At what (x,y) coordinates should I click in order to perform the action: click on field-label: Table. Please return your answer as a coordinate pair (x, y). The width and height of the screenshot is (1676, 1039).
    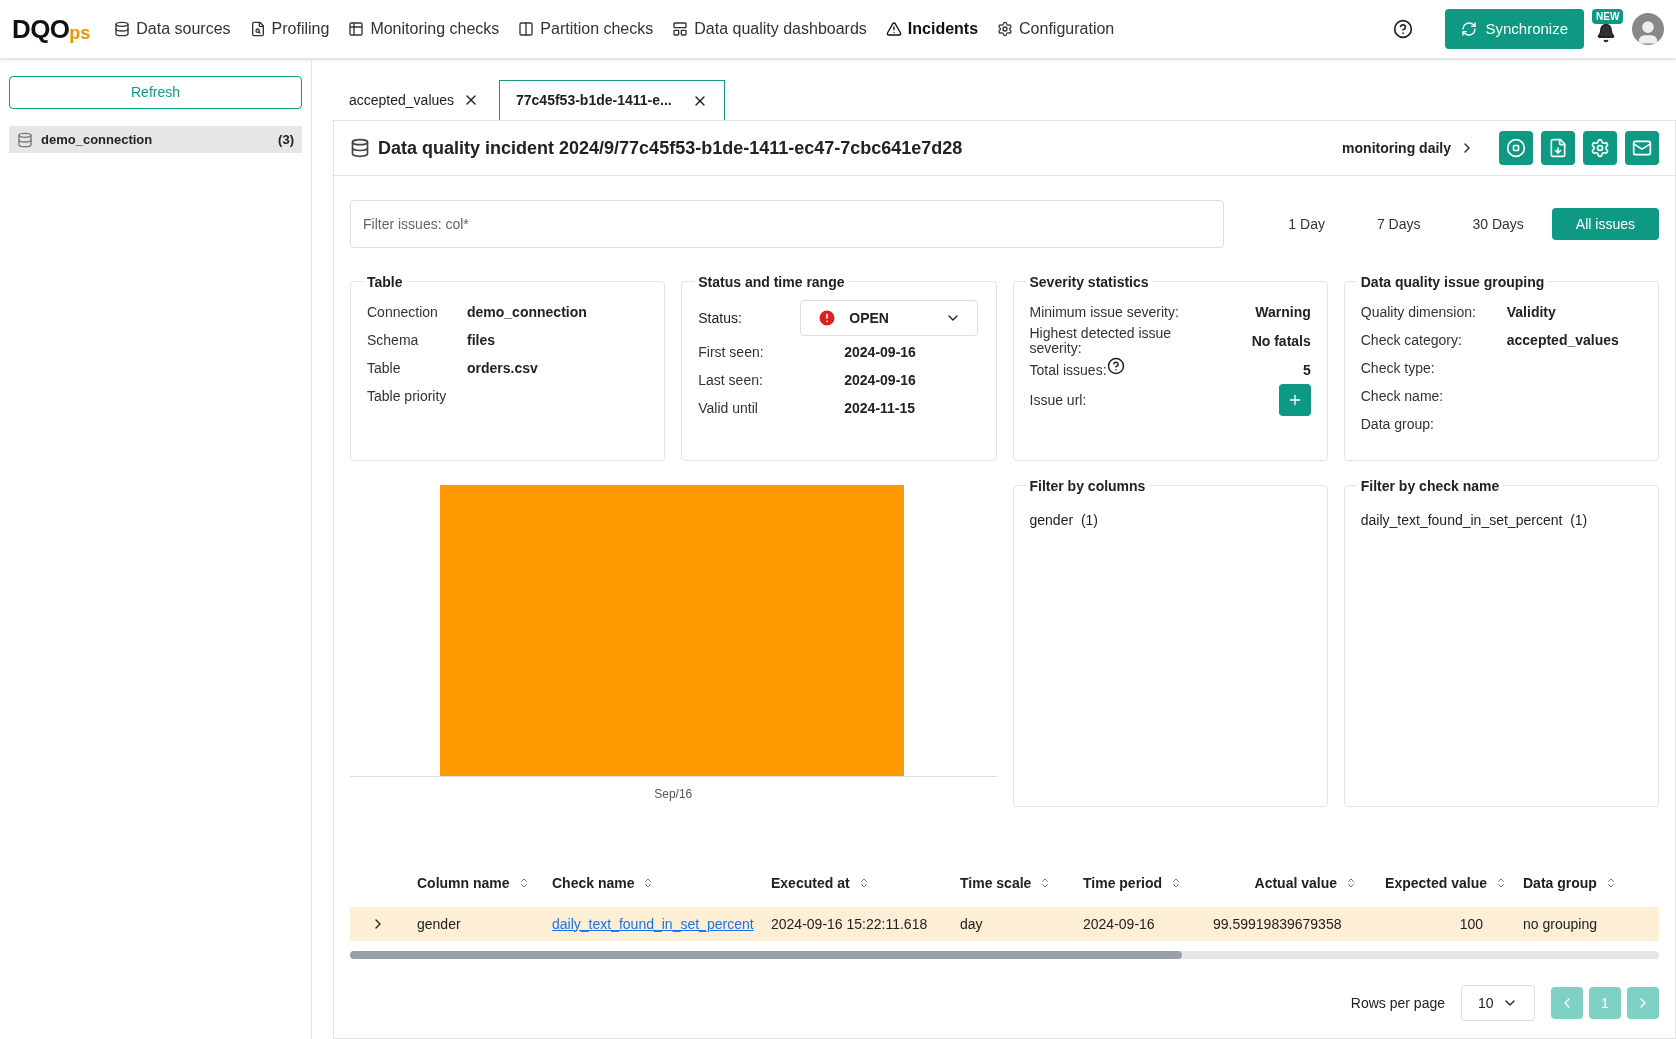
    Looking at the image, I should click on (384, 368).